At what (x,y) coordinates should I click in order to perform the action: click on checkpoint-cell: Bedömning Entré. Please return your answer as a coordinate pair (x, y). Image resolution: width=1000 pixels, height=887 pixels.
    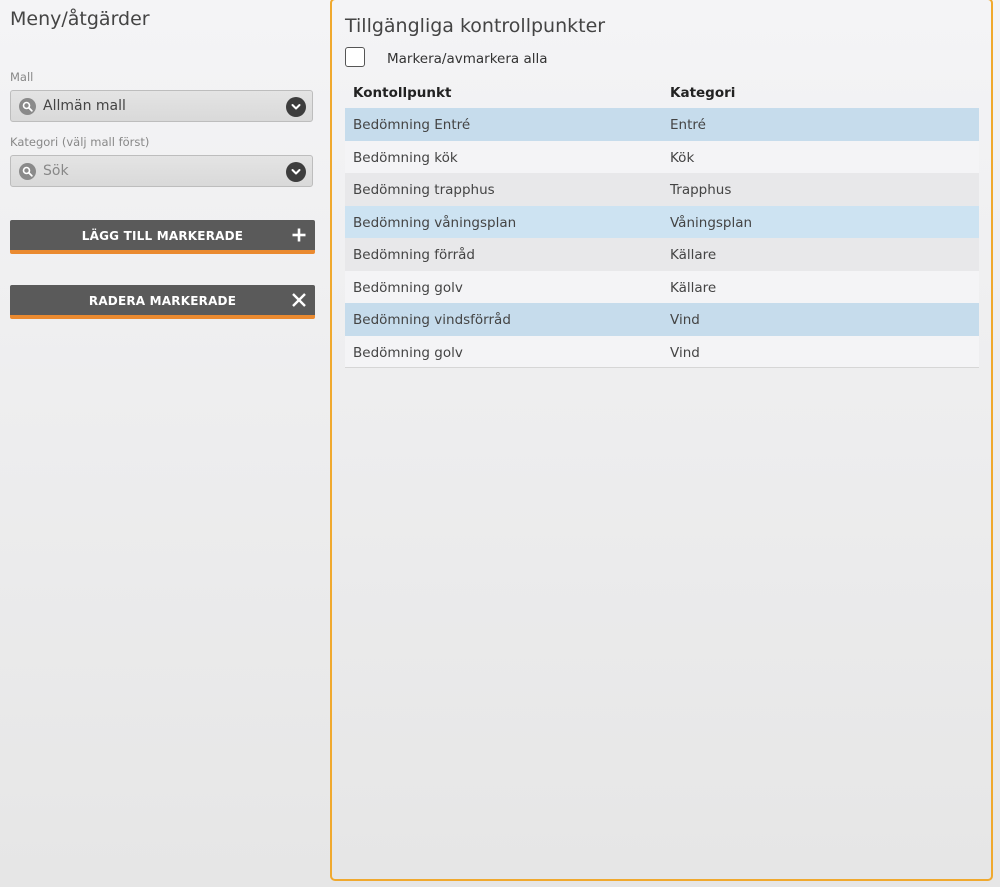
    Looking at the image, I should click on (412, 125).